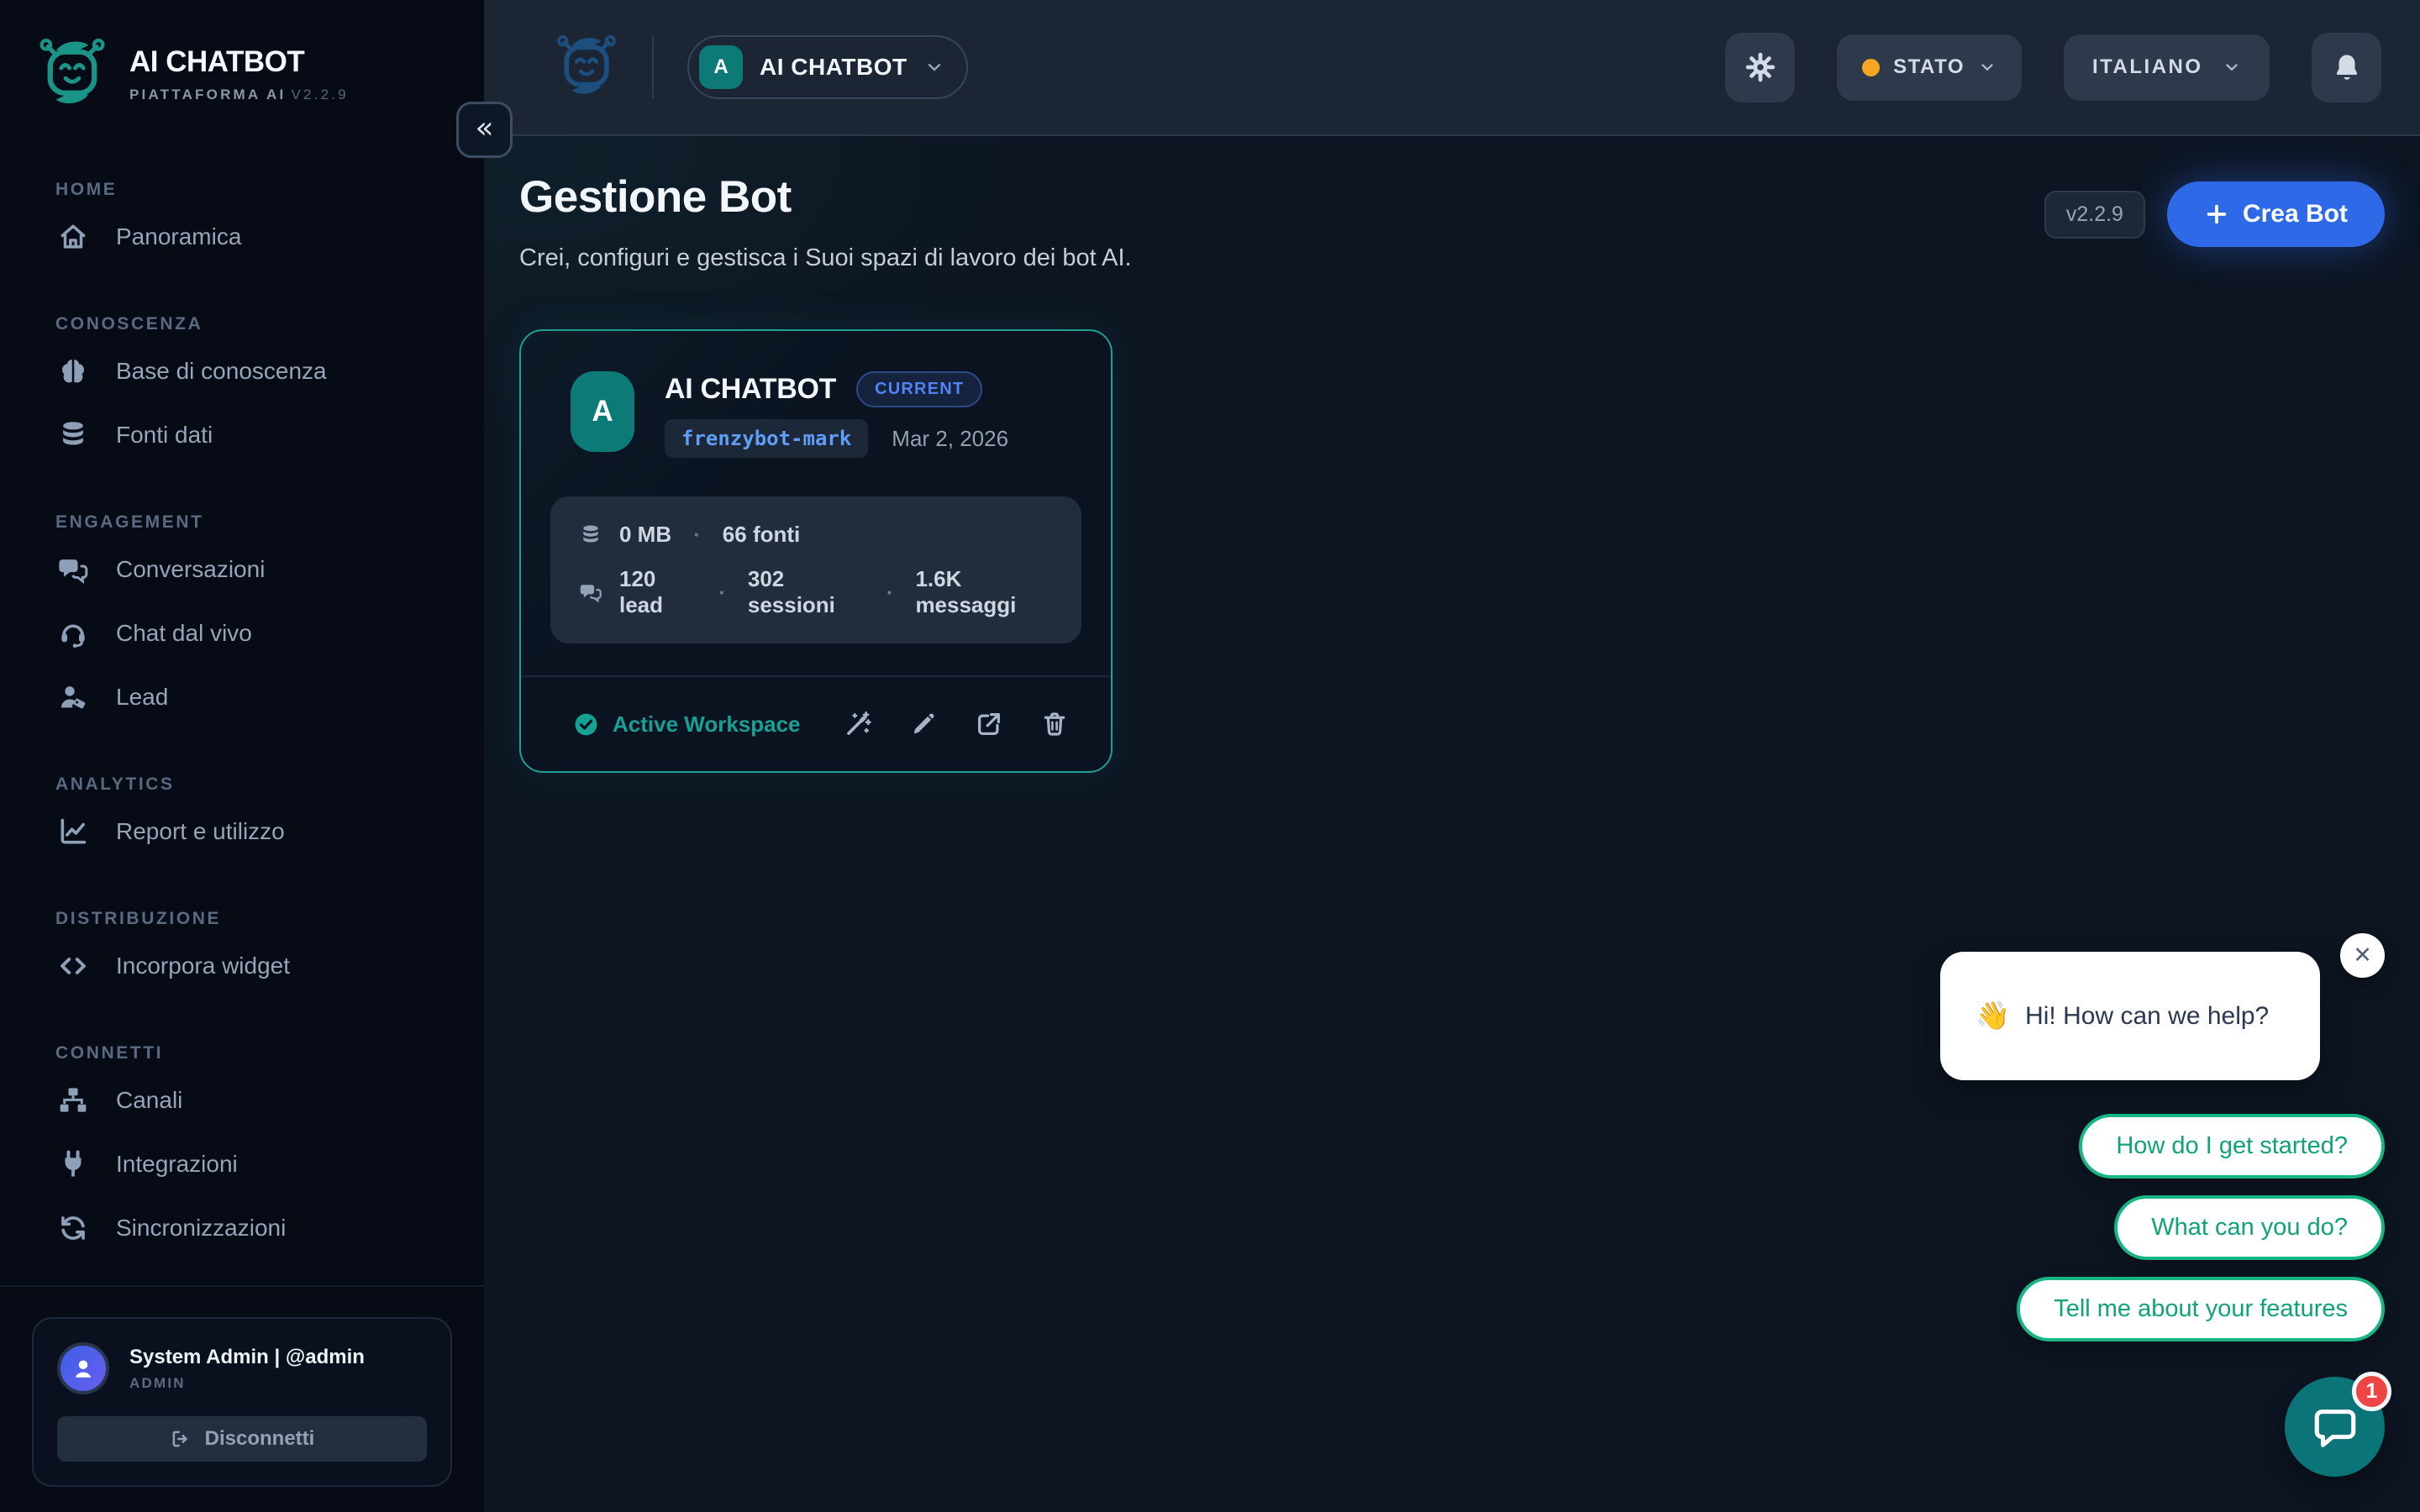  I want to click on external-link-icon, so click(989, 724).